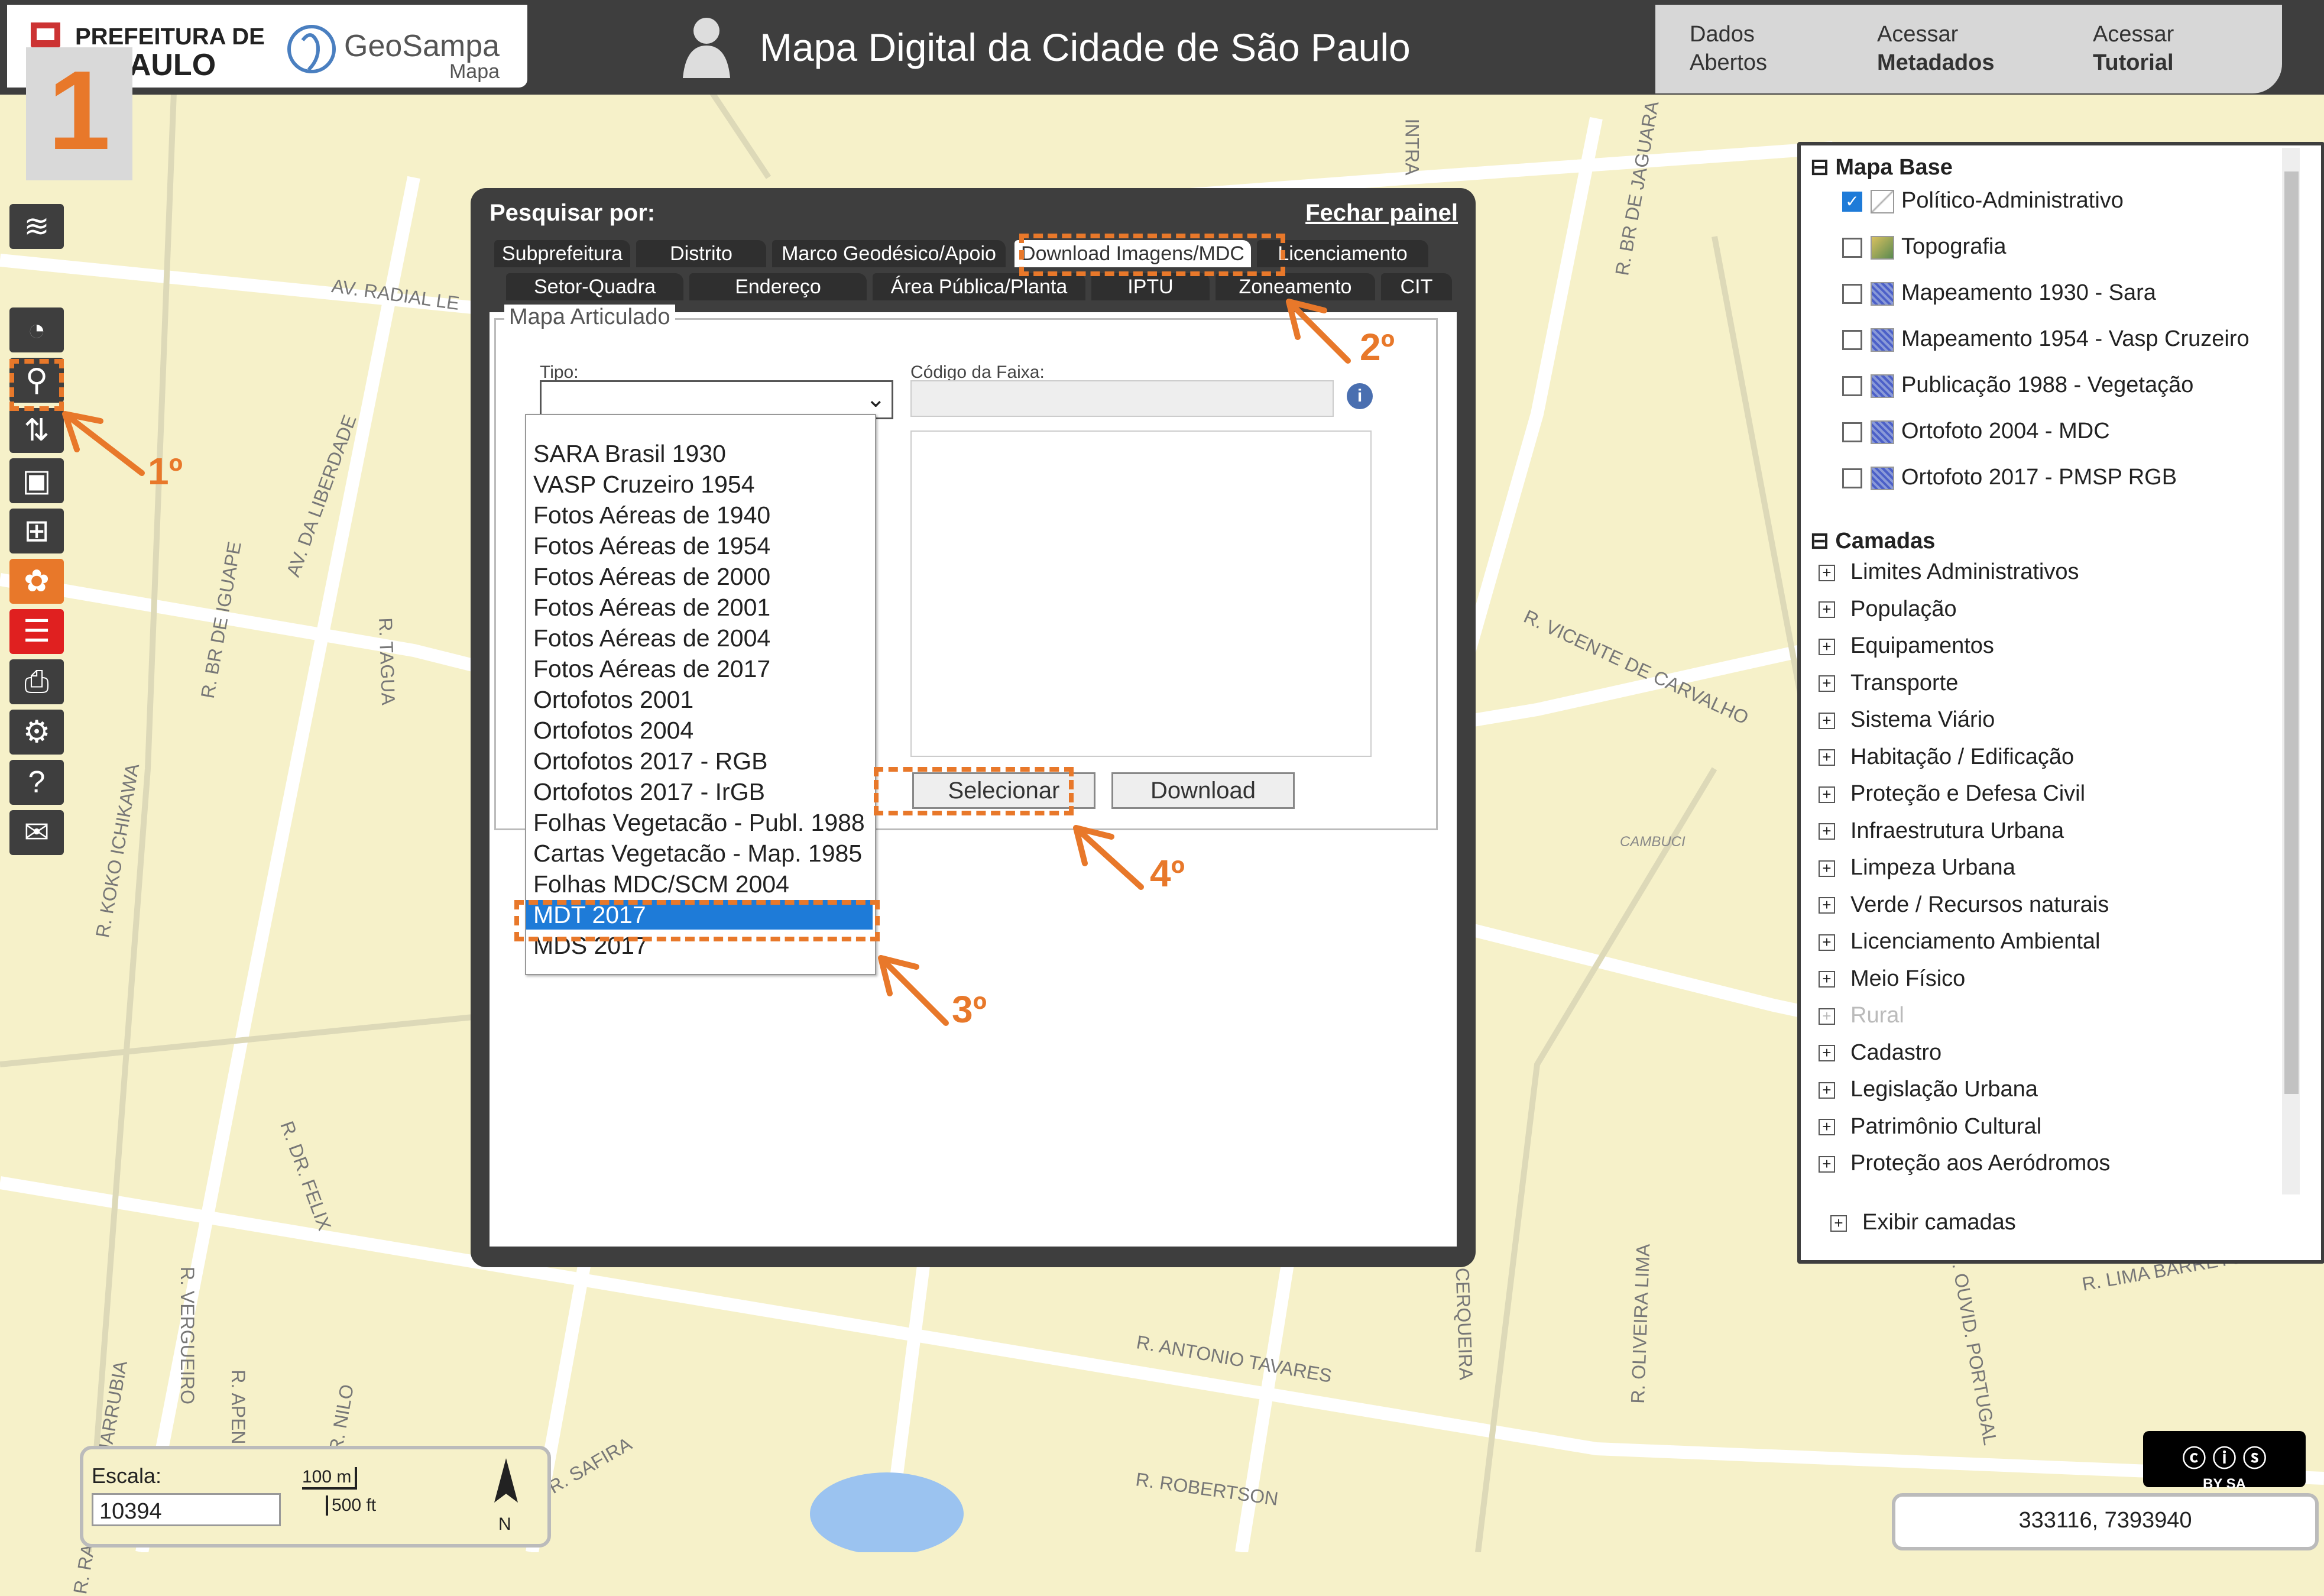 This screenshot has width=2324, height=1596. I want to click on mapa-base-item: ✓ Político-Administrativo, so click(1983, 200).